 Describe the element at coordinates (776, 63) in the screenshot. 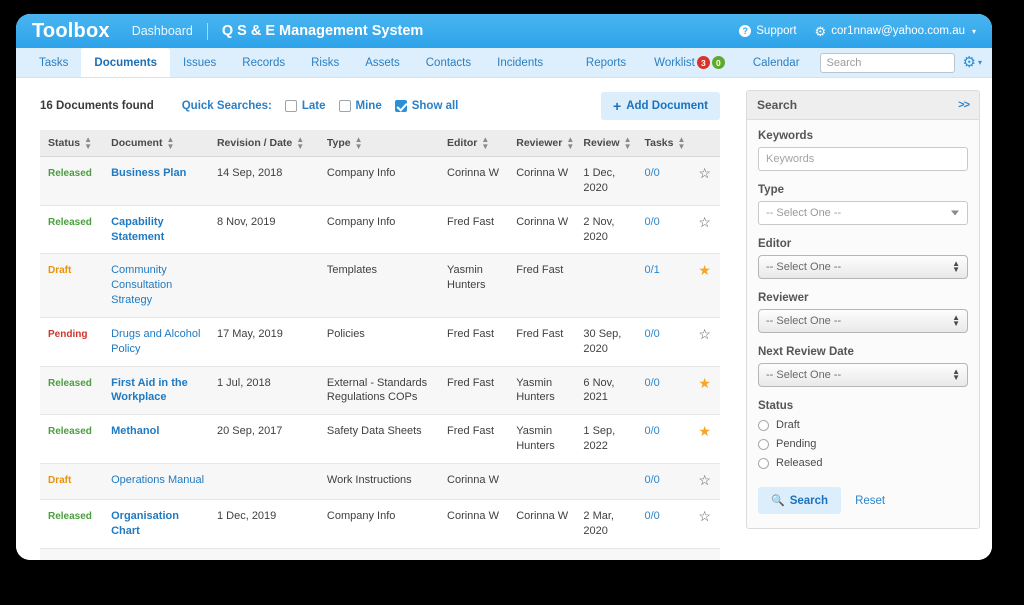

I see `nav-link-calendar: Calendar` at that location.